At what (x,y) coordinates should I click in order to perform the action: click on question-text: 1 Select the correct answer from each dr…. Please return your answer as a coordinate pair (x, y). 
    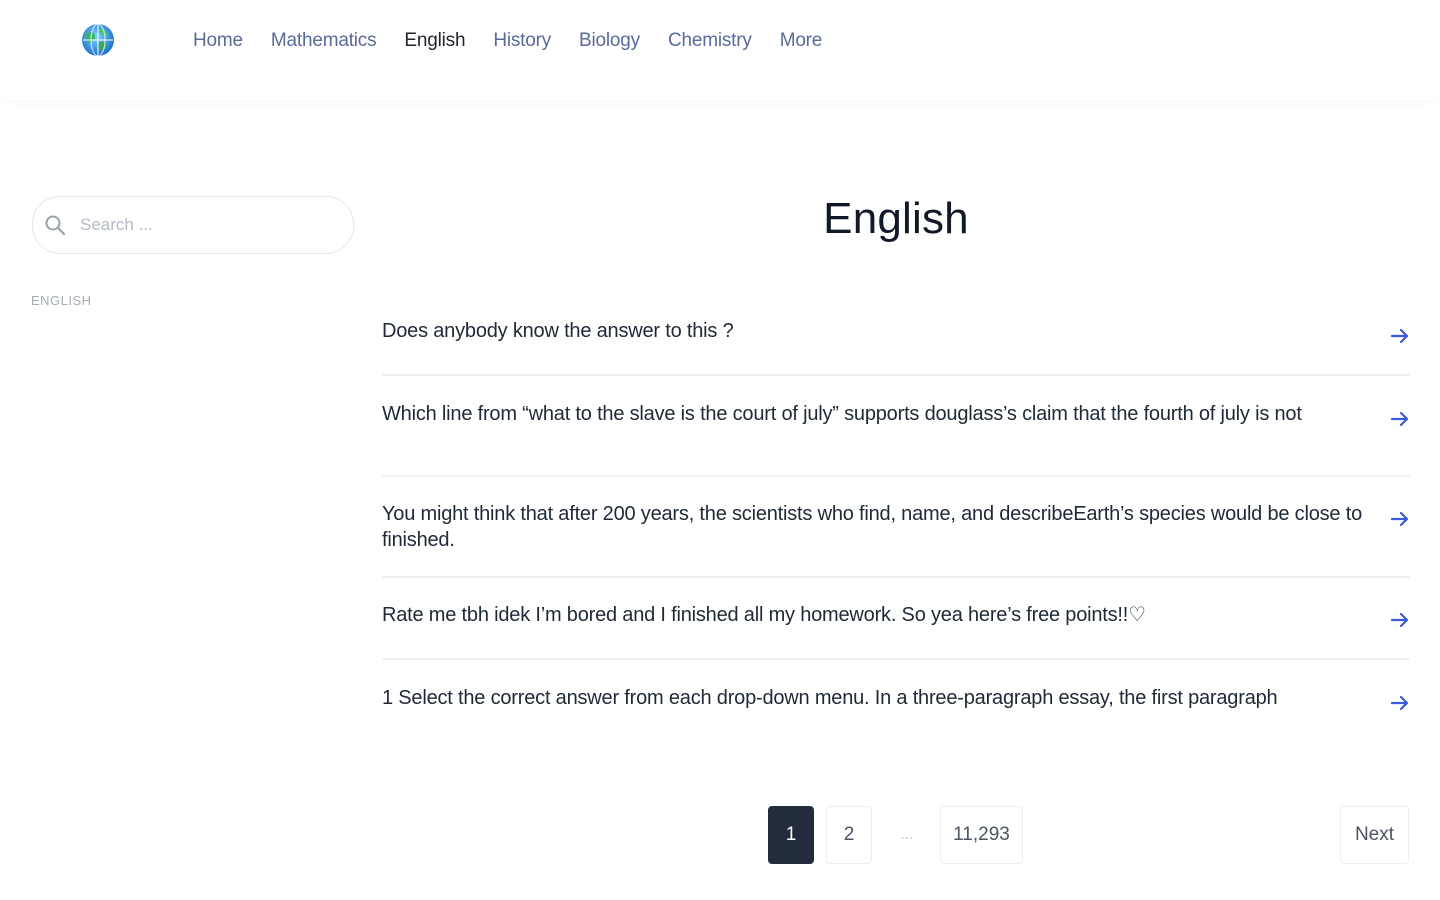
    Looking at the image, I should click on (872, 685).